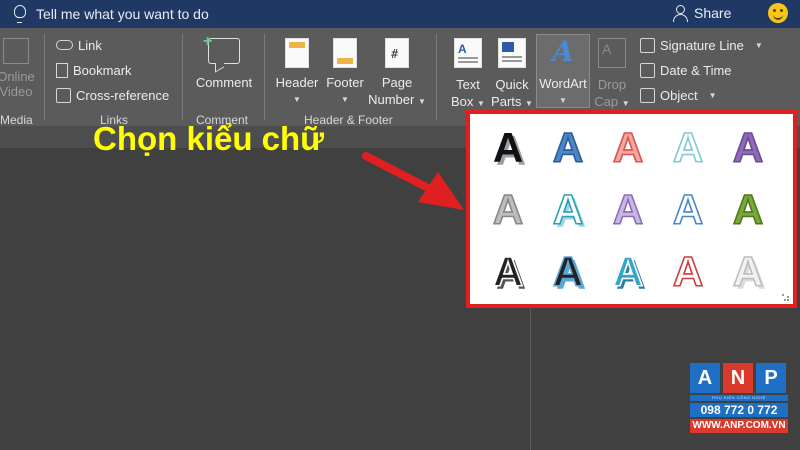  What do you see at coordinates (345, 73) in the screenshot?
I see `footer-button: Footer ▼` at bounding box center [345, 73].